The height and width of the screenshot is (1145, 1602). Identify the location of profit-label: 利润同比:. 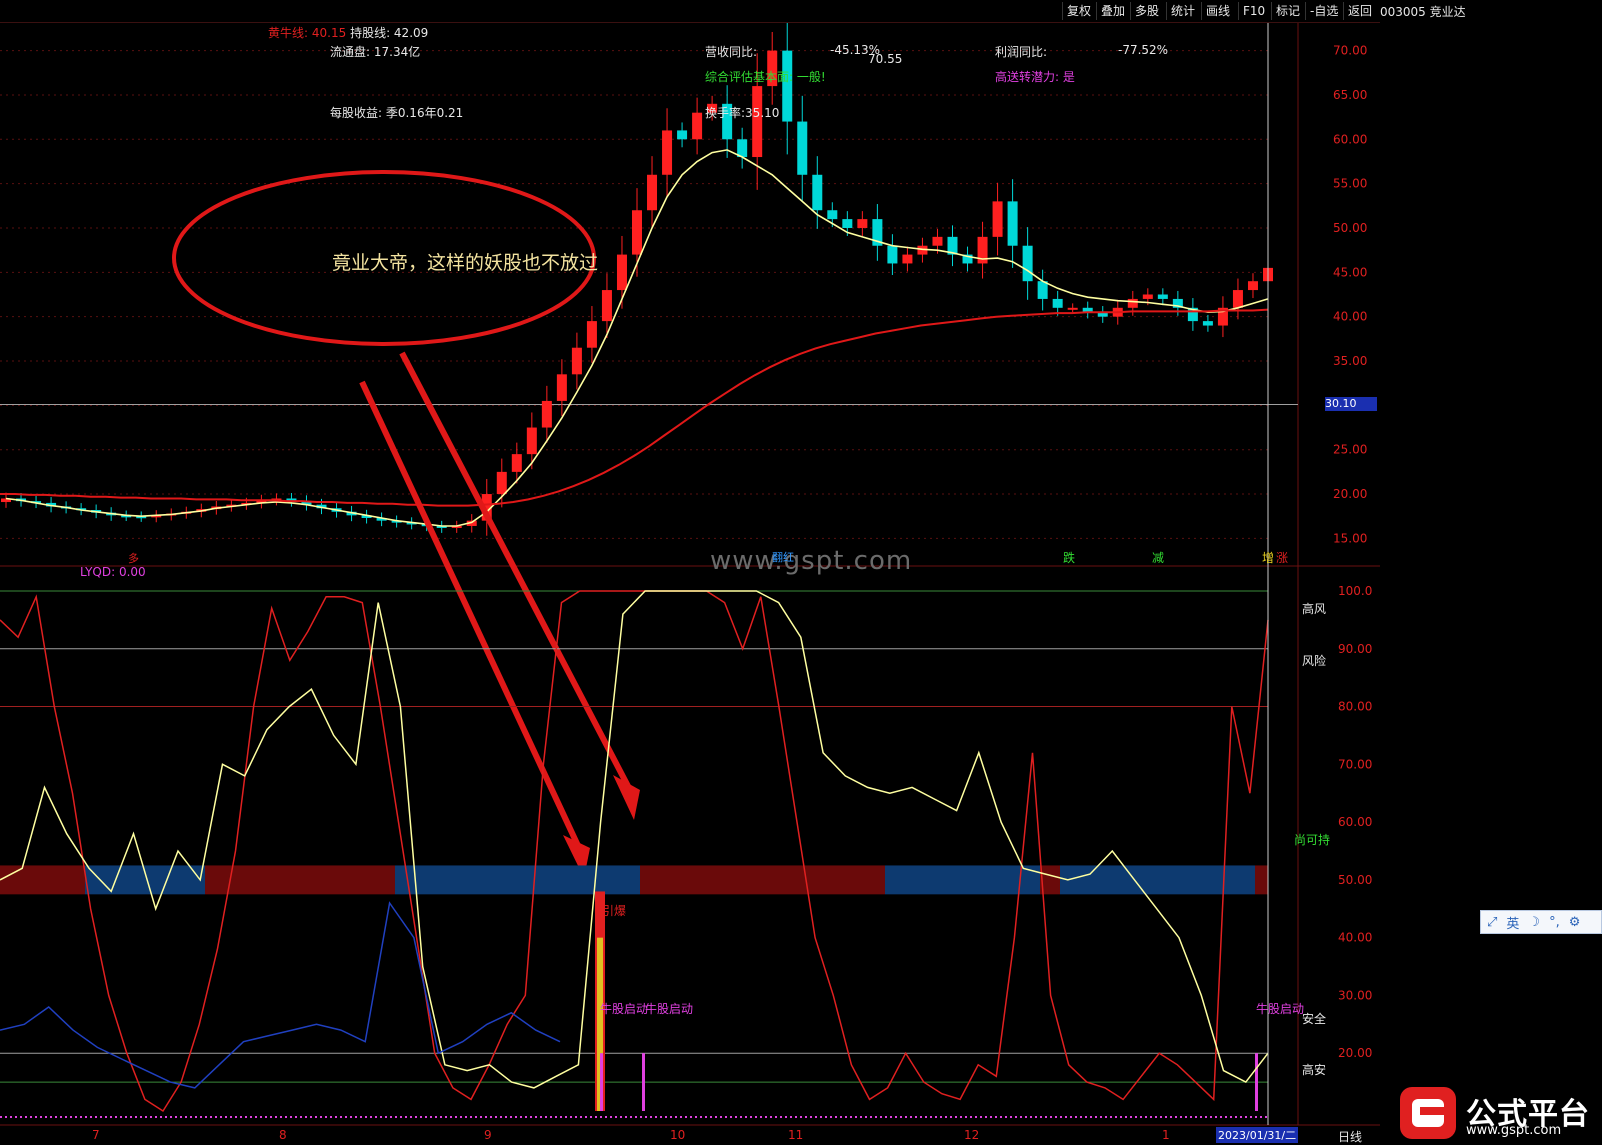
(1021, 52).